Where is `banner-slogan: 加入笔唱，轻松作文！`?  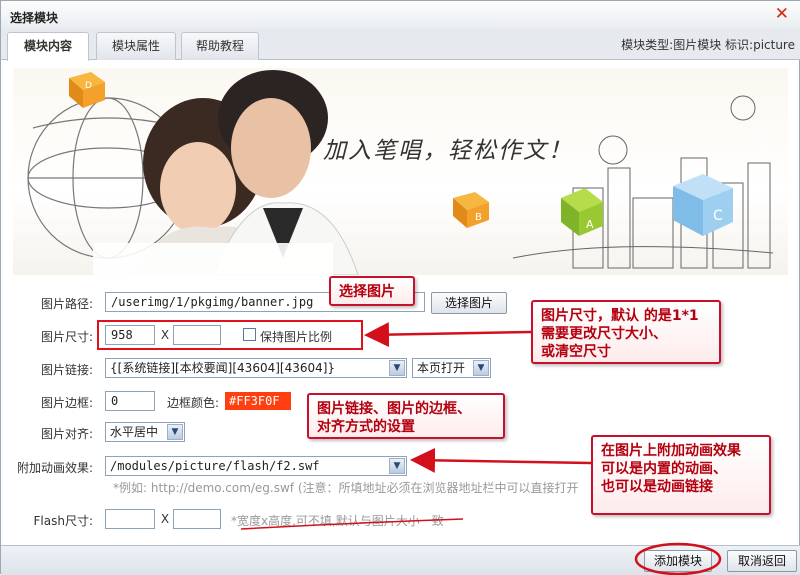
banner-slogan: 加入笔唱，轻松作文！ is located at coordinates (448, 151).